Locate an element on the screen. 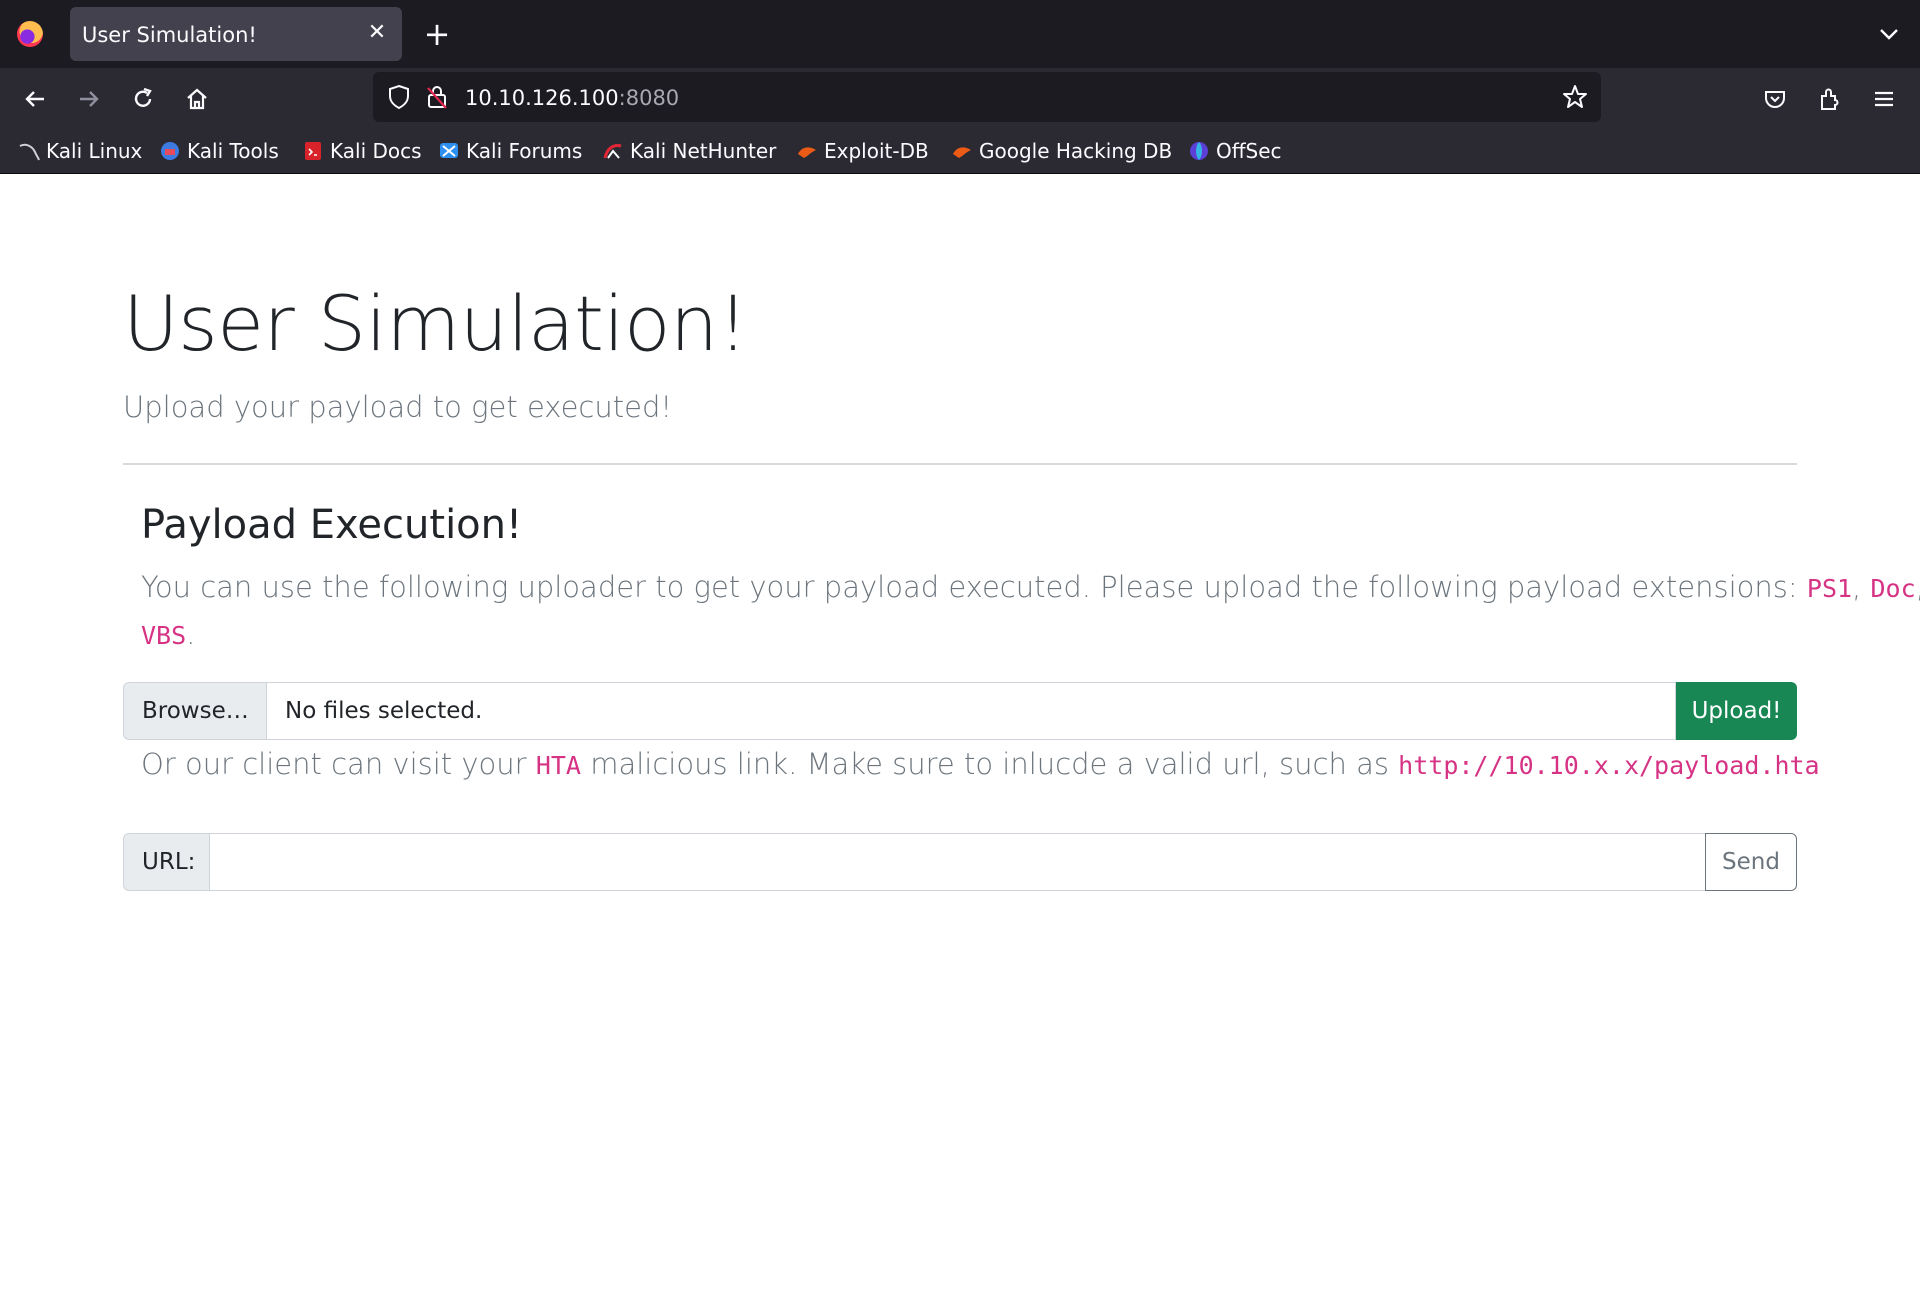 Image resolution: width=1920 pixels, height=1296 pixels. kali-dragon-icon is located at coordinates (29, 151).